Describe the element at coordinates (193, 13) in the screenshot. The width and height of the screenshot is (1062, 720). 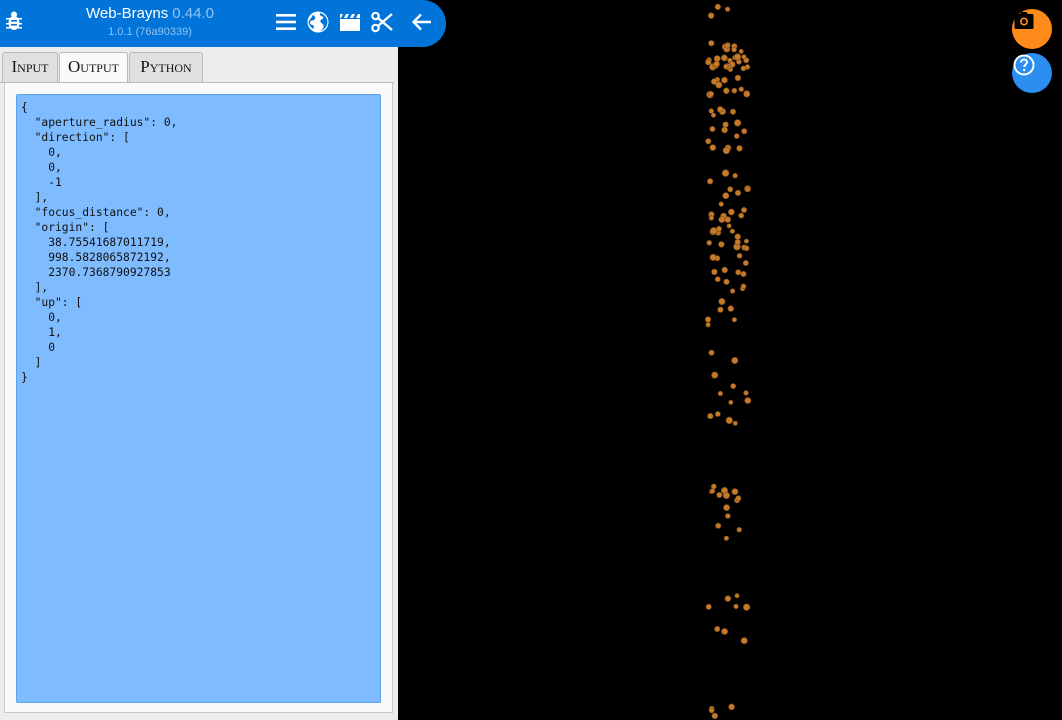
I see `app-version: 0.44.0` at that location.